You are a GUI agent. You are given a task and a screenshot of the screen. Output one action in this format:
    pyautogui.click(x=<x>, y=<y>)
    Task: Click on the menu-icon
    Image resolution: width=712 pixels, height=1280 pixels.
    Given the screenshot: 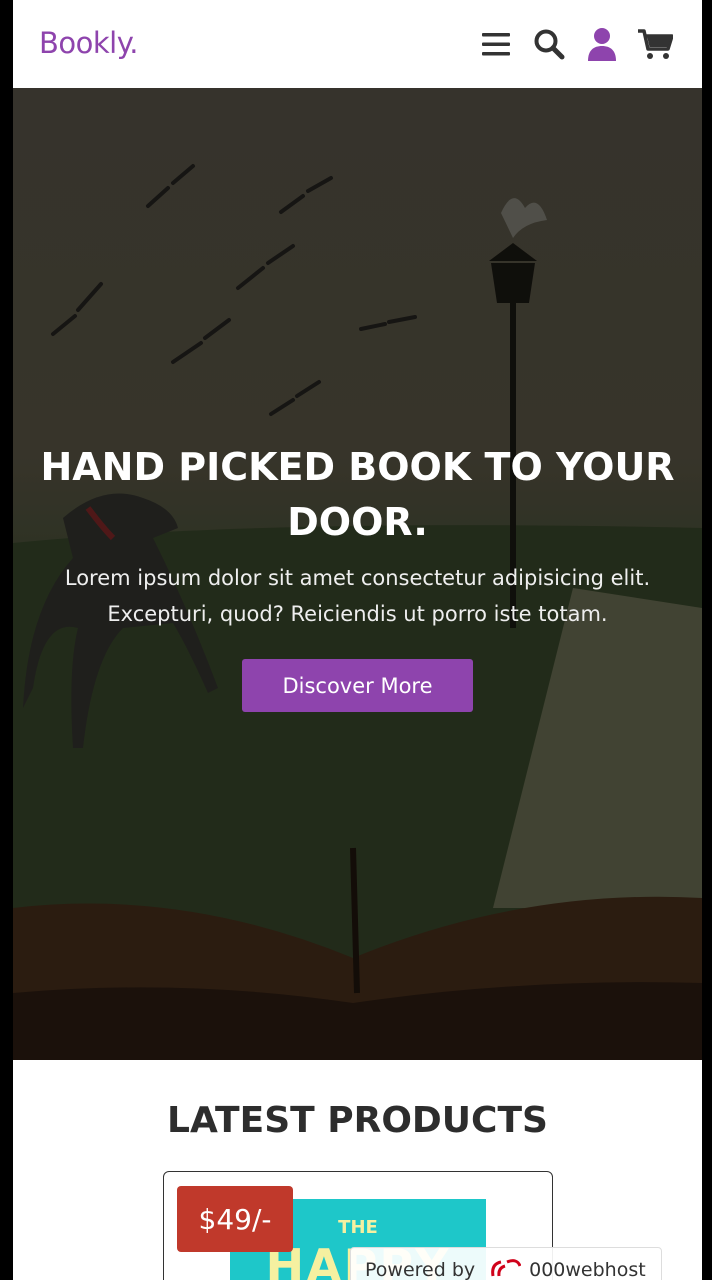 What is the action you would take?
    pyautogui.click(x=496, y=44)
    